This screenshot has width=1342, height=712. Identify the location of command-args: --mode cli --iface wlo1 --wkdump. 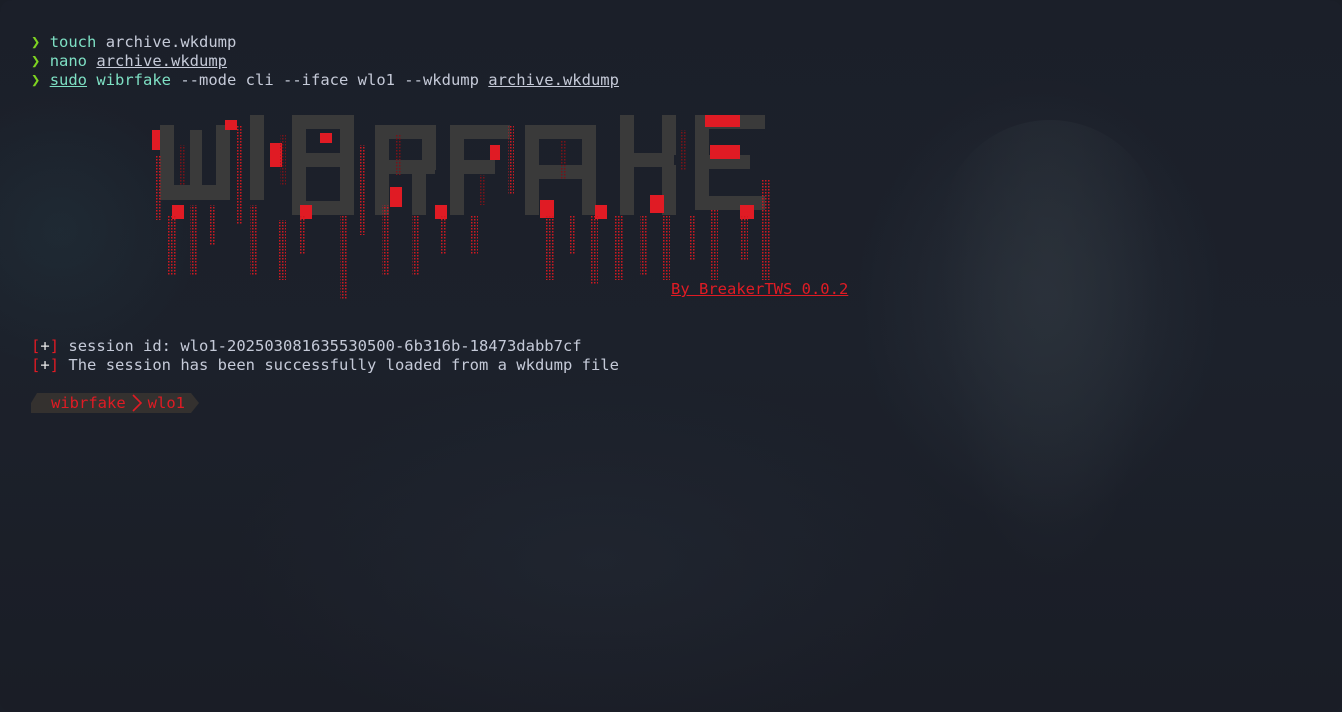
(330, 80).